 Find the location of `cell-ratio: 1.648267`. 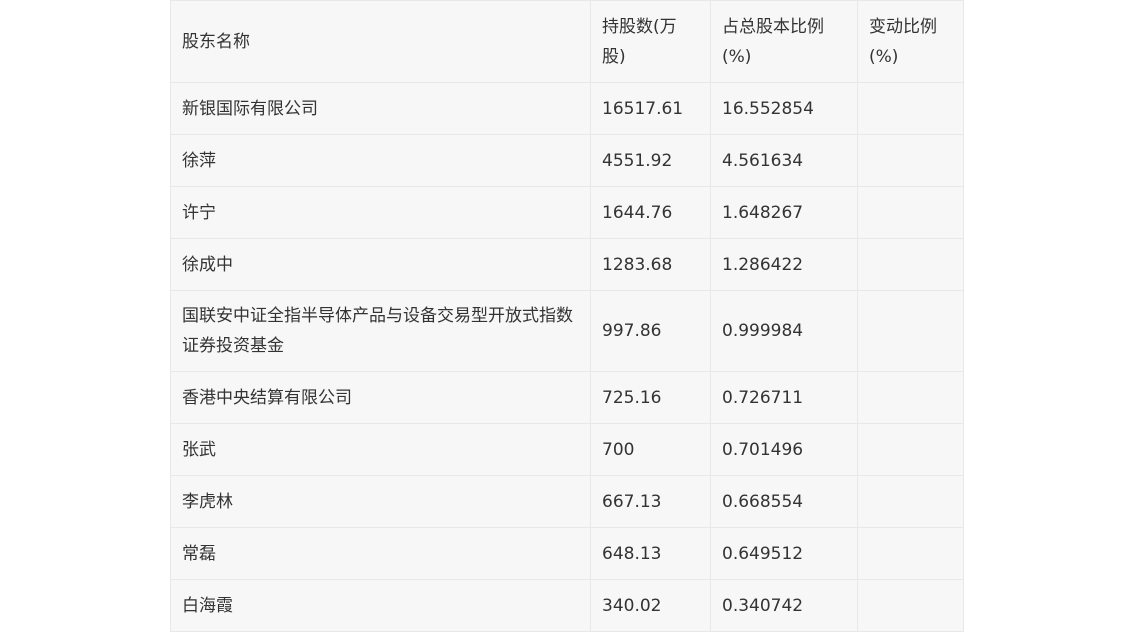

cell-ratio: 1.648267 is located at coordinates (784, 212).